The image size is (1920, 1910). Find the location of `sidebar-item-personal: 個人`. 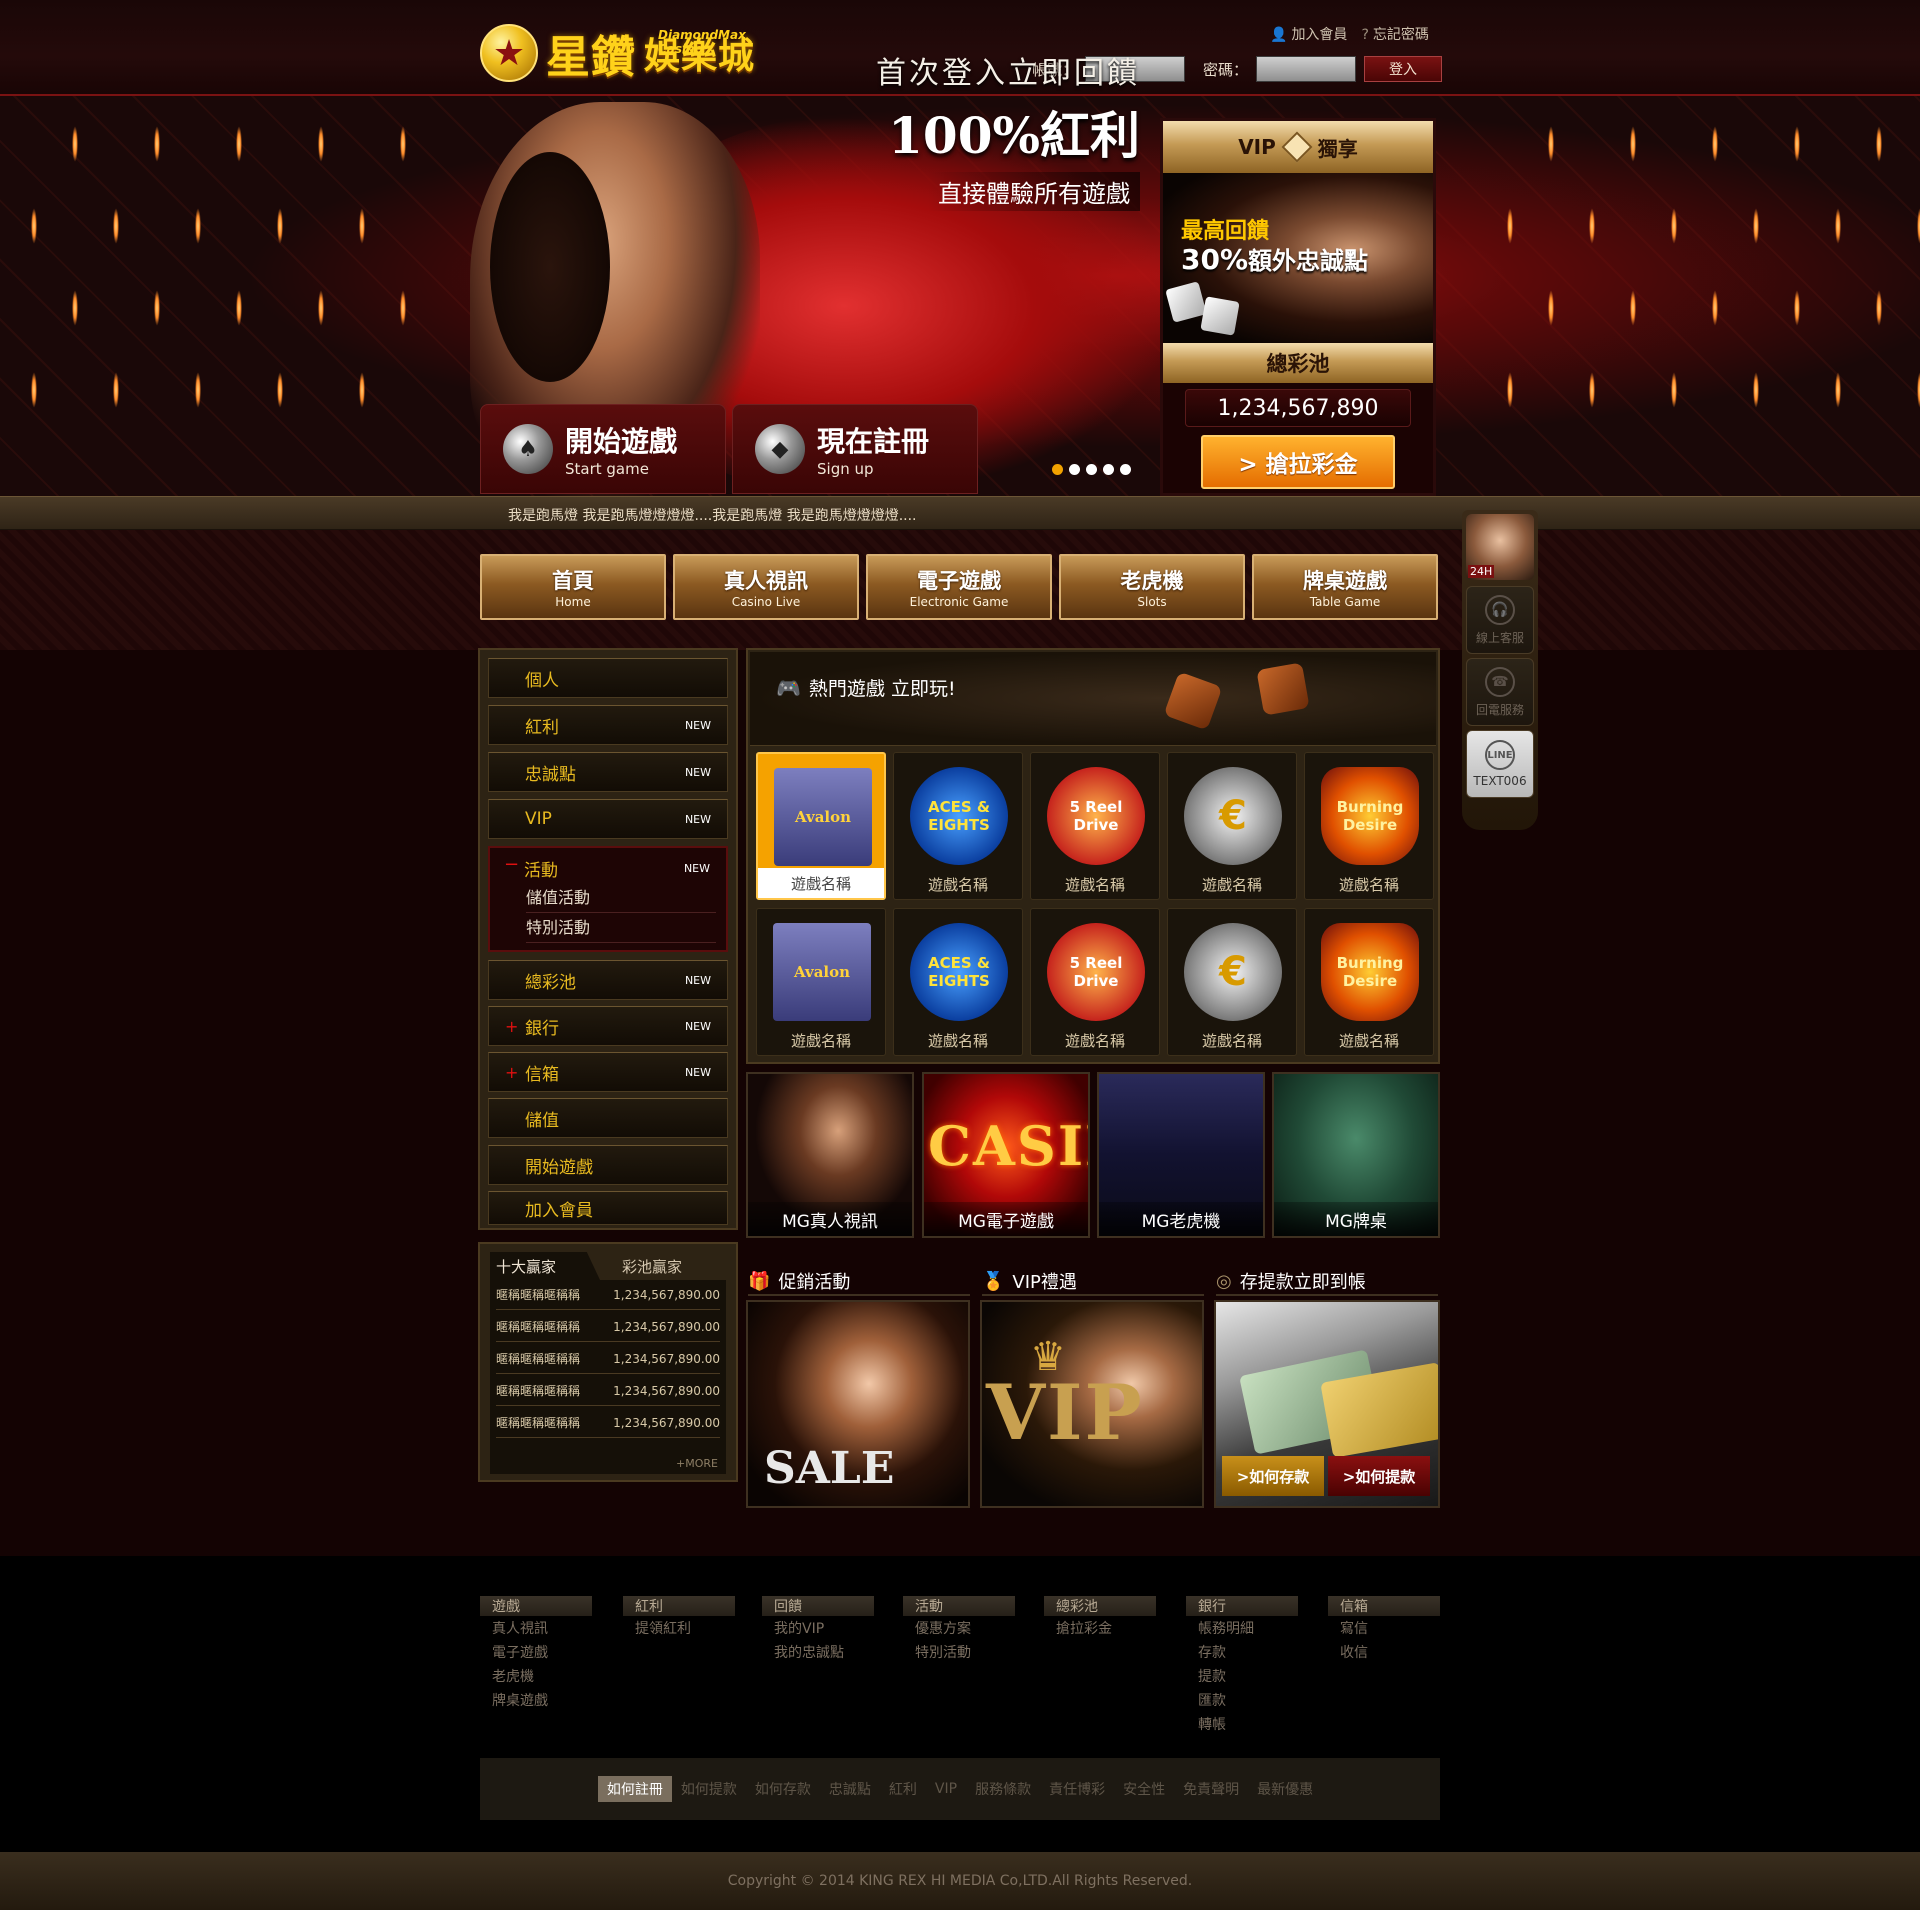

sidebar-item-personal: 個人 is located at coordinates (608, 678).